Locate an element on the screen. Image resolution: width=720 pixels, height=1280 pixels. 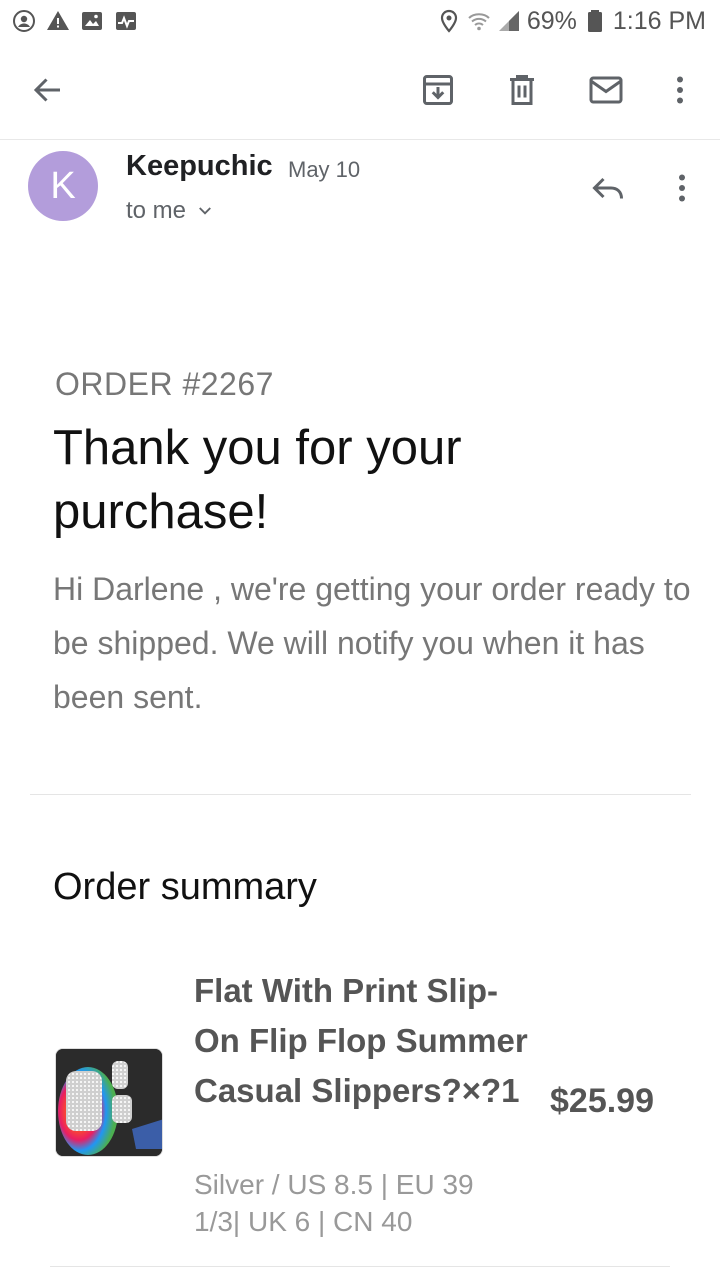
warning-icon is located at coordinates (58, 21).